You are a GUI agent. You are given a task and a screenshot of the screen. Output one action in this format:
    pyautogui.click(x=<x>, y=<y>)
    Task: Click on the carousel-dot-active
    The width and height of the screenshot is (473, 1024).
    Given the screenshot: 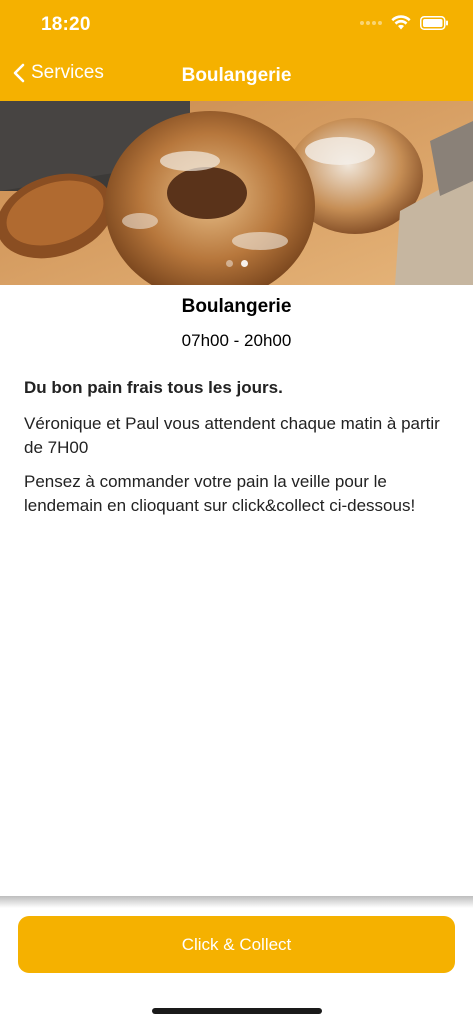 What is the action you would take?
    pyautogui.click(x=244, y=263)
    